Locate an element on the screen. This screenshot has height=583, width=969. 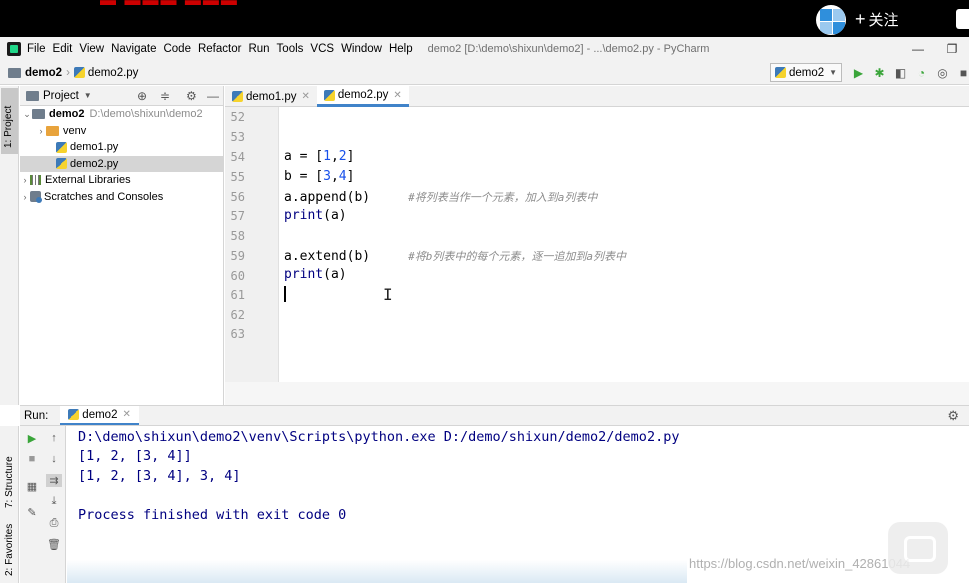
tree-item-external-libraries: › External Libraries is located at coordinates (121, 180).